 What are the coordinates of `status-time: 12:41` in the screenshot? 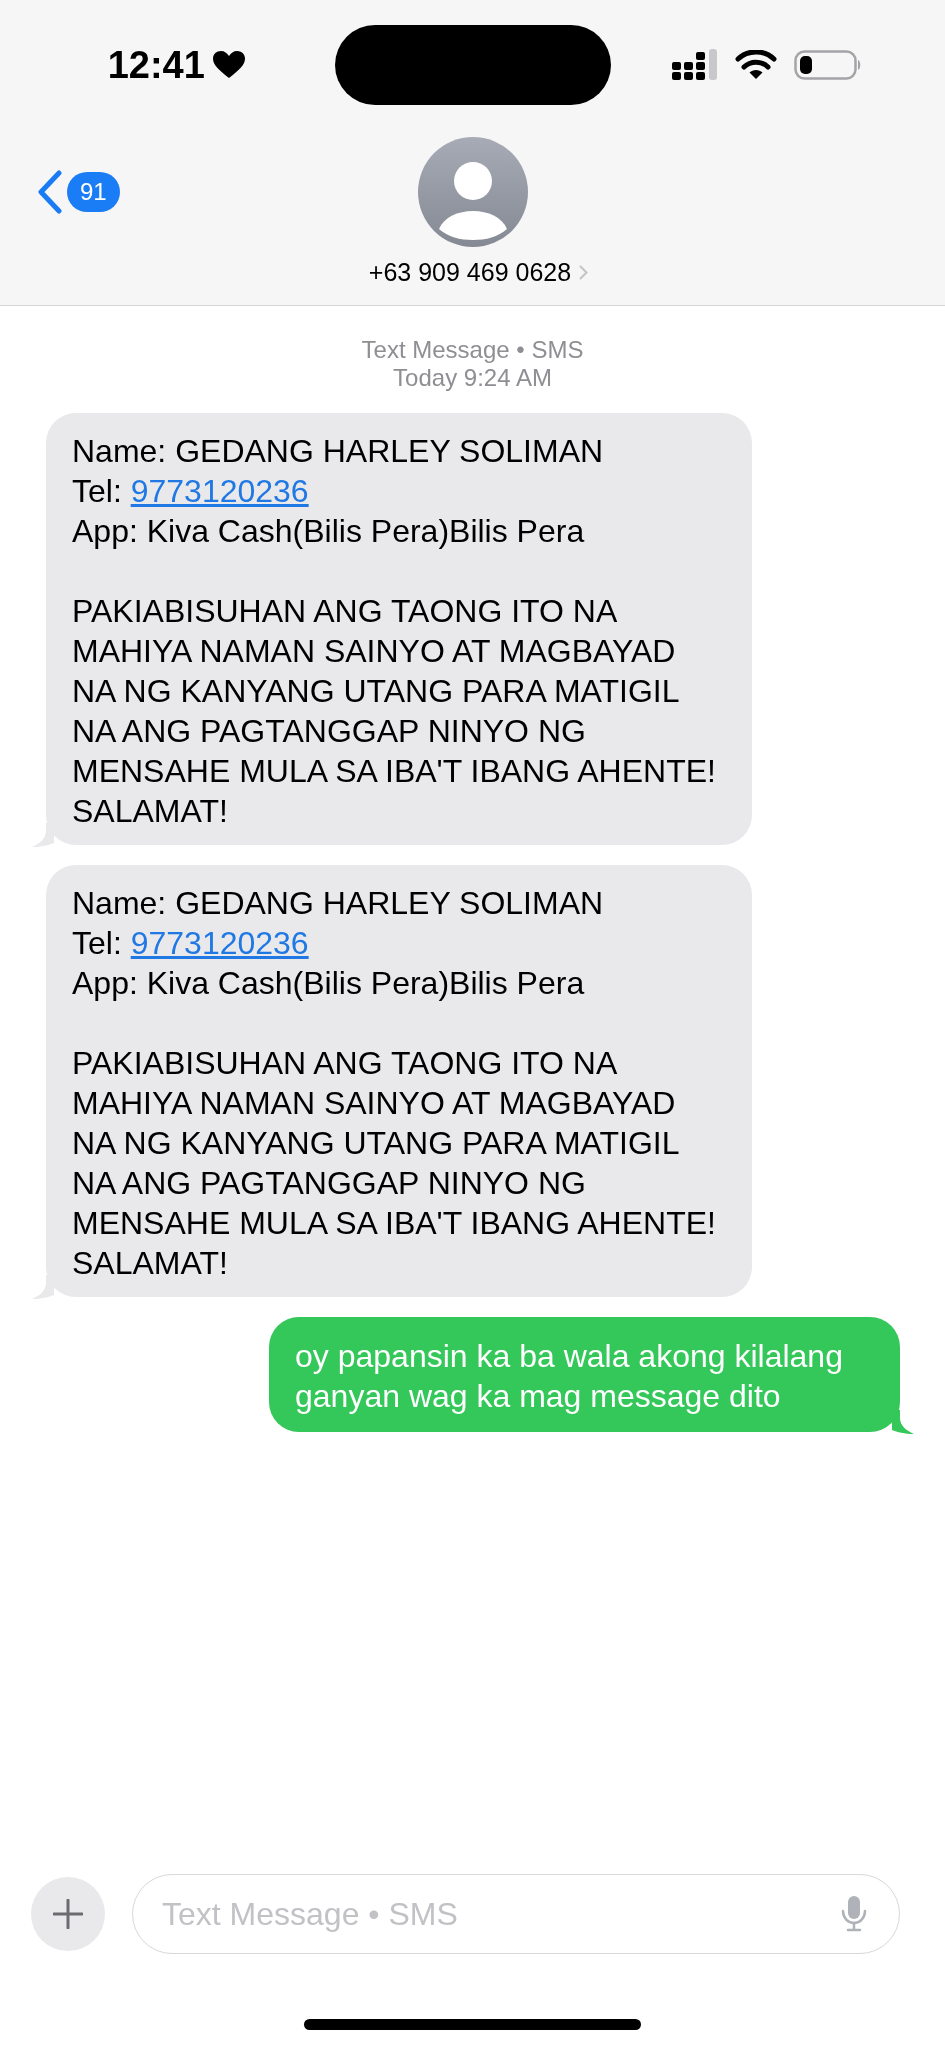 It's located at (156, 65).